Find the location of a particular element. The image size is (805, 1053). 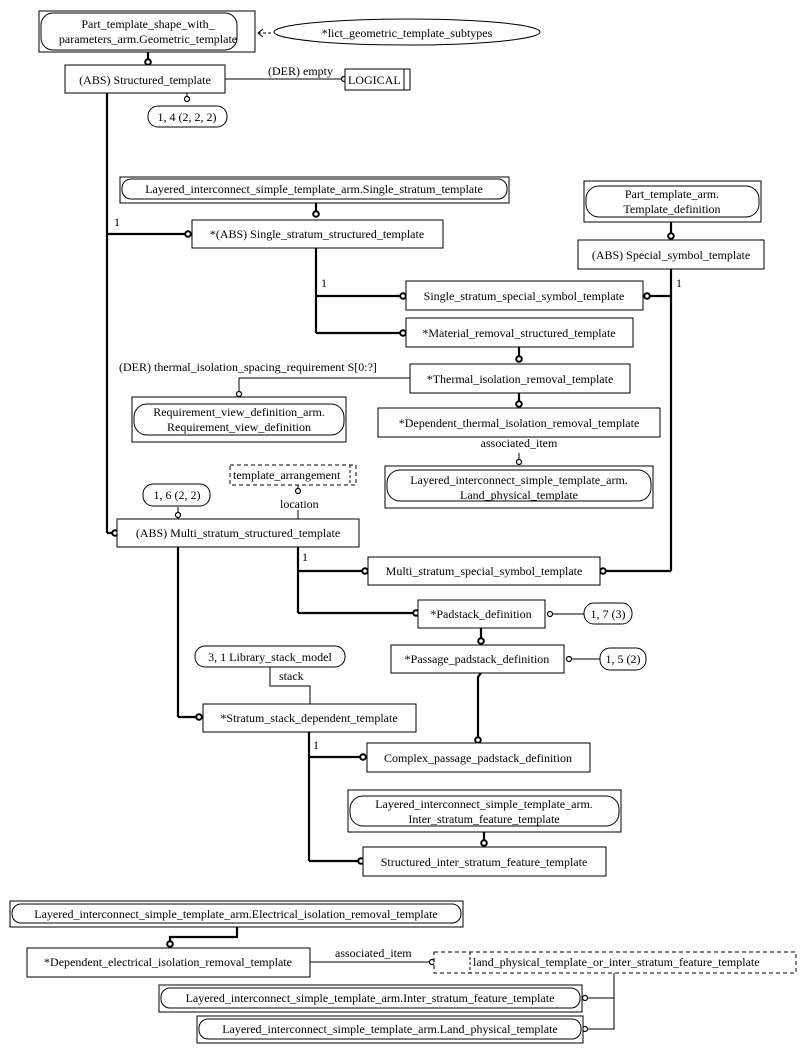

ref-label: 1, 4 (2, 2, 2) is located at coordinates (187, 117).